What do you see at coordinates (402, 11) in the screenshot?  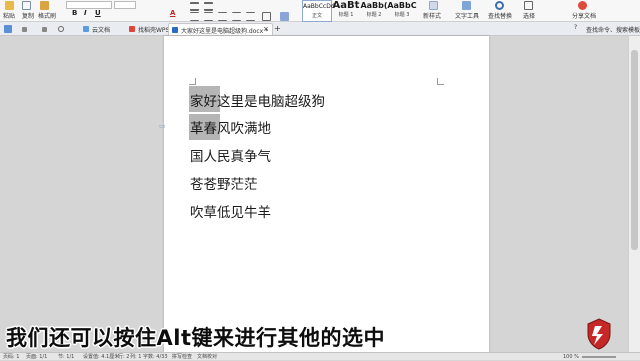 I see `style-heading-3: AaBbC 标题 3` at bounding box center [402, 11].